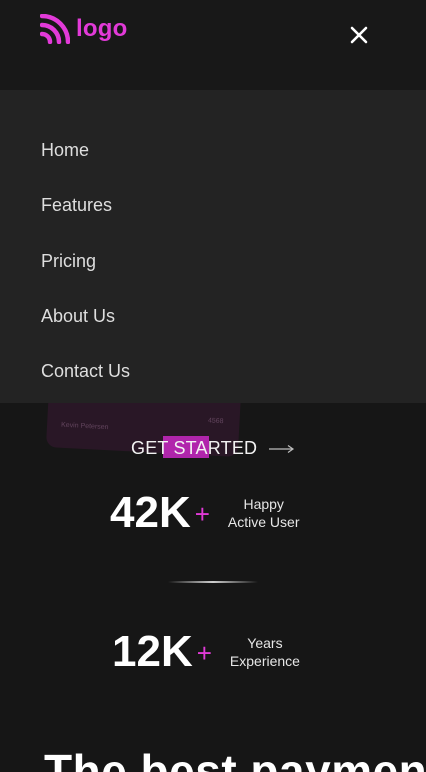 Image resolution: width=426 pixels, height=772 pixels. Describe the element at coordinates (85, 371) in the screenshot. I see `nav-item-contact-us: Contact Us` at that location.